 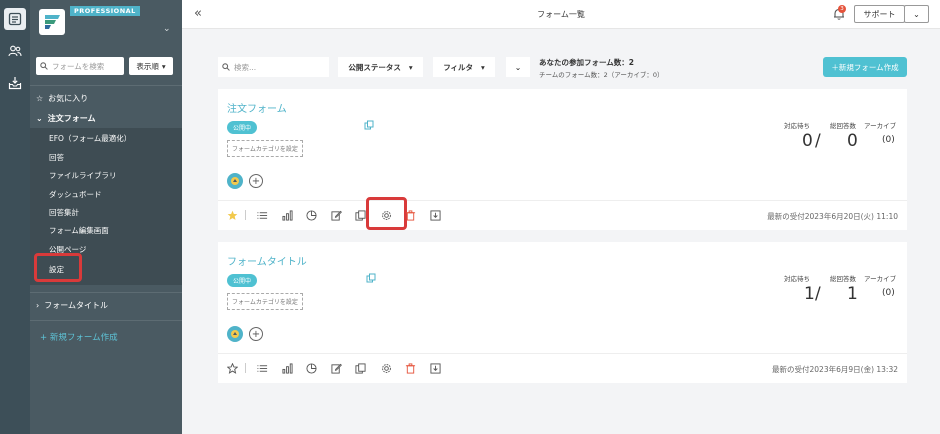 I want to click on submenu-efo: EFO（フォーム最適化）, so click(x=90, y=138).